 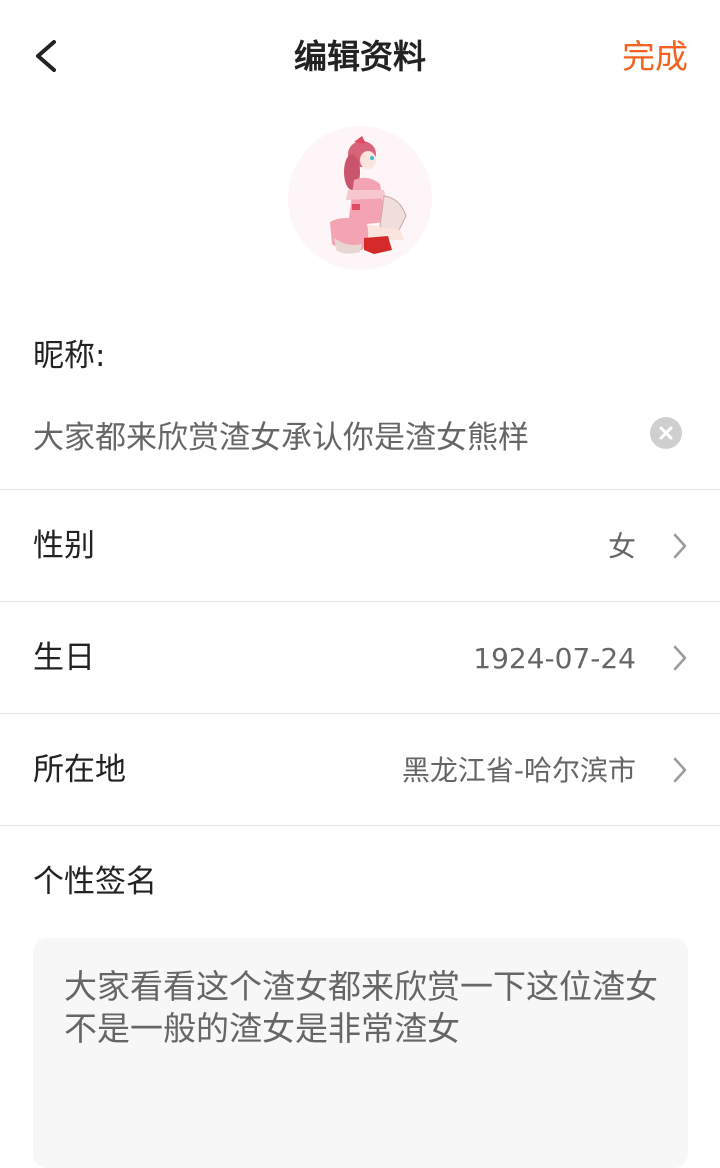 What do you see at coordinates (518, 770) in the screenshot?
I see `location-value: 黑龙江省-哈尔滨市` at bounding box center [518, 770].